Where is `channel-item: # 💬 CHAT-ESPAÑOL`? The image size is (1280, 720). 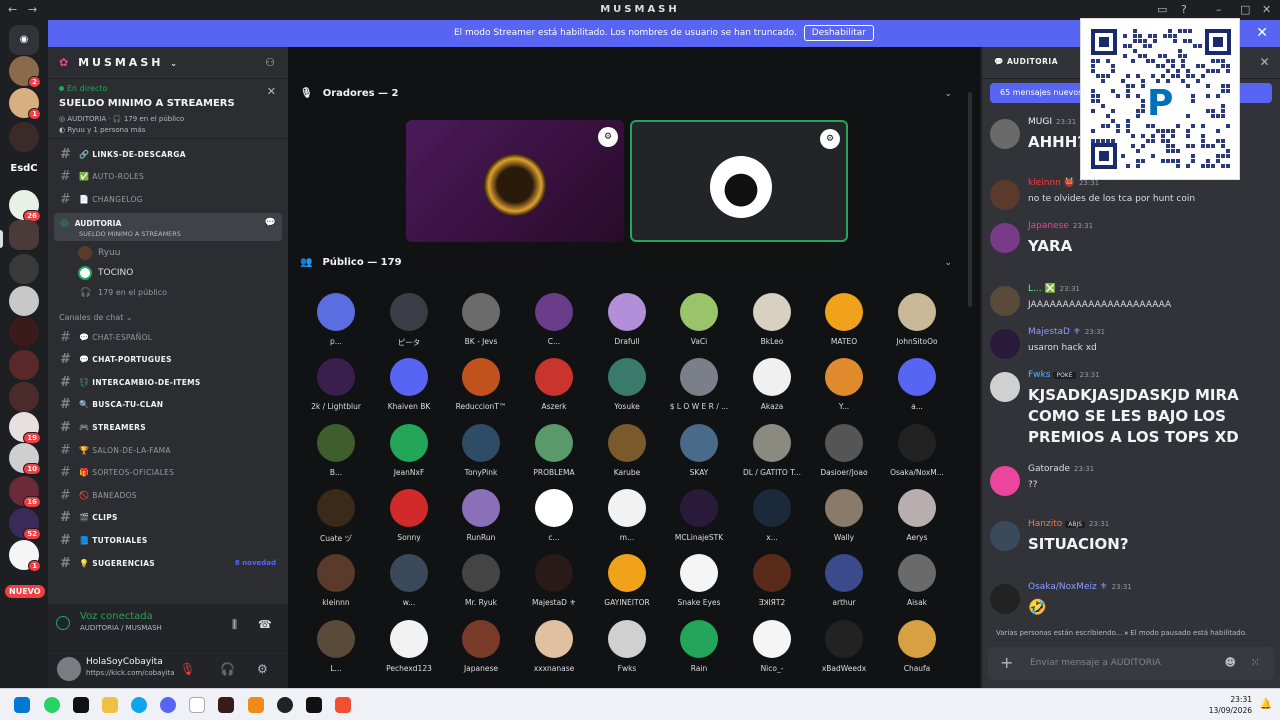
channel-item: # 💬 CHAT-ESPAÑOL is located at coordinates (168, 337).